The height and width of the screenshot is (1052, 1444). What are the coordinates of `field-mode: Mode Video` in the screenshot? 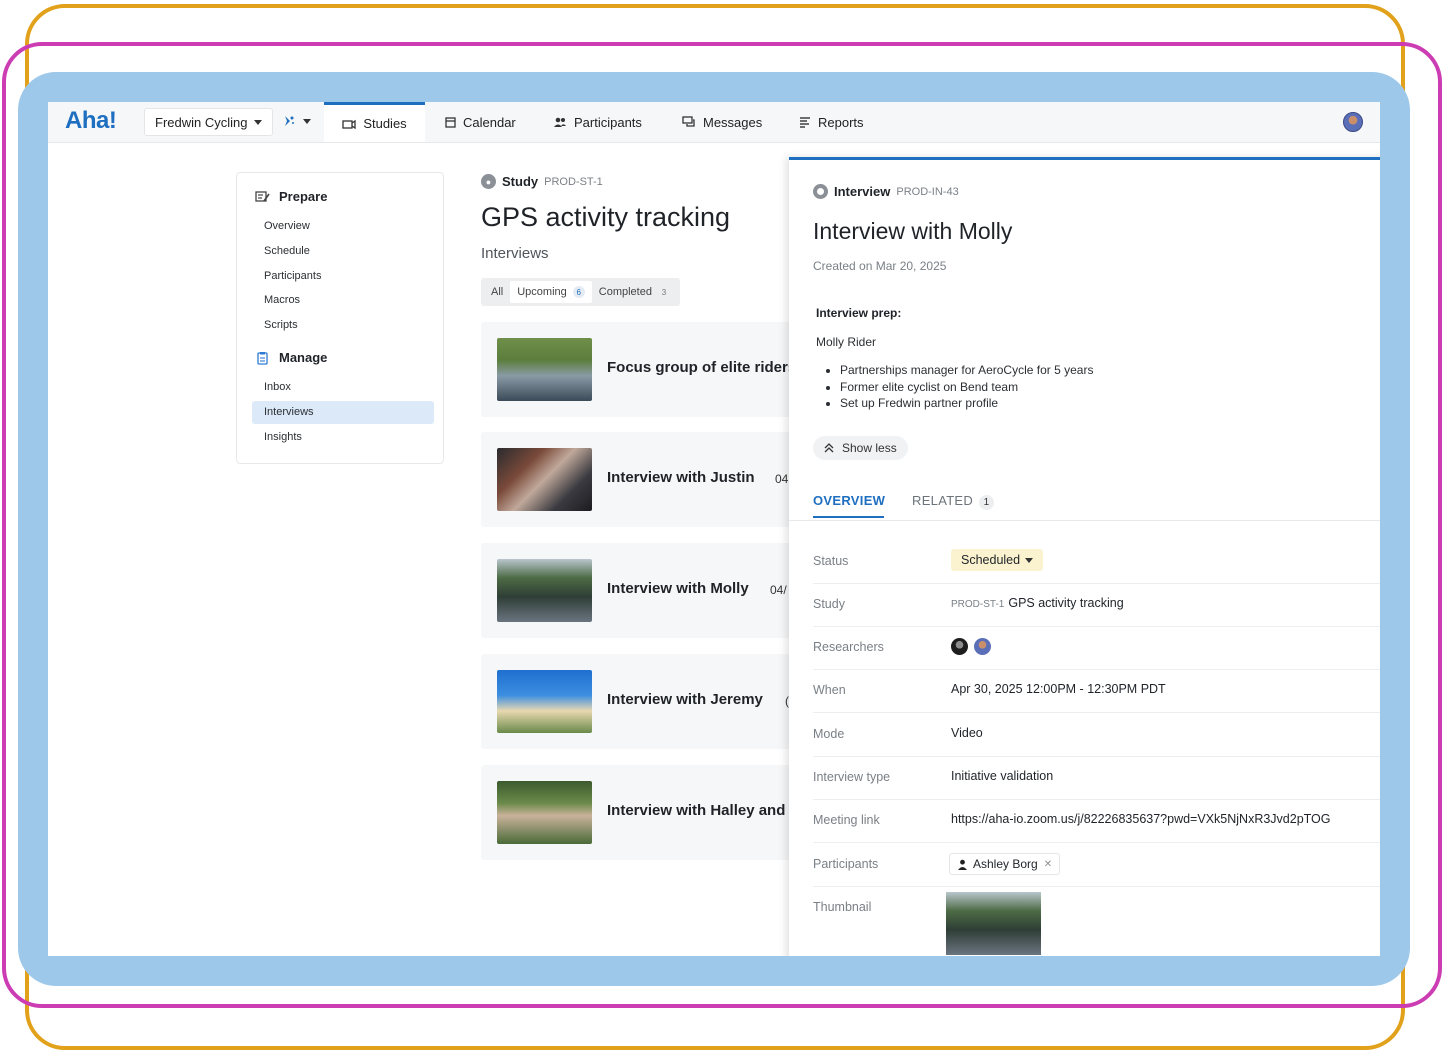 It's located at (1096, 735).